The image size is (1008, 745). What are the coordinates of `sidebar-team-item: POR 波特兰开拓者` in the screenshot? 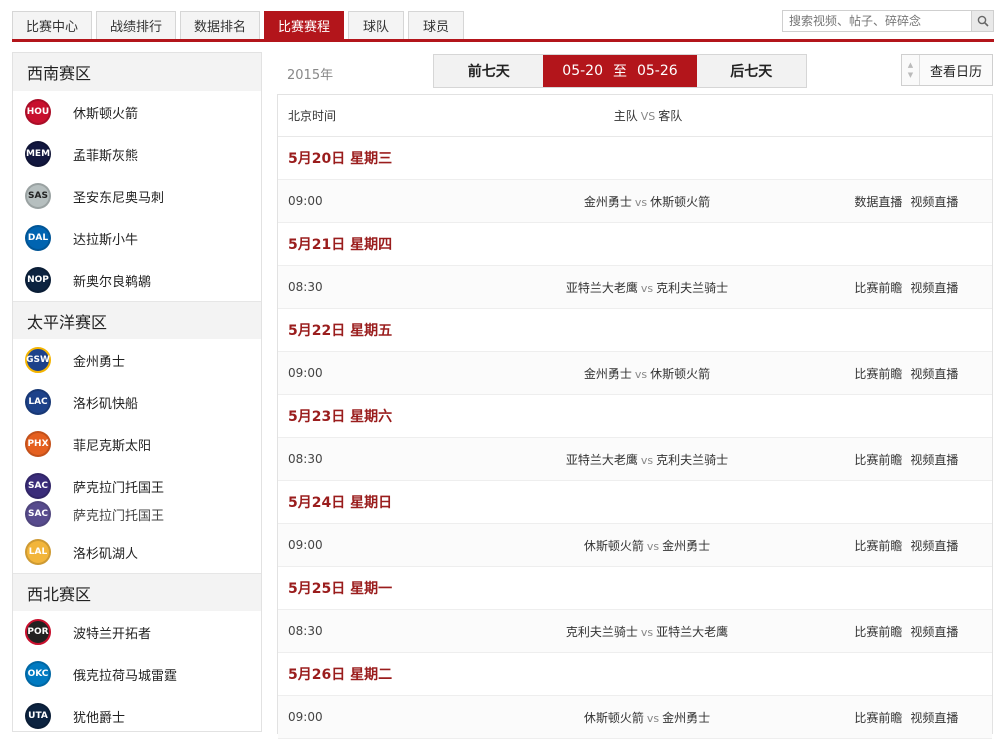 It's located at (137, 632).